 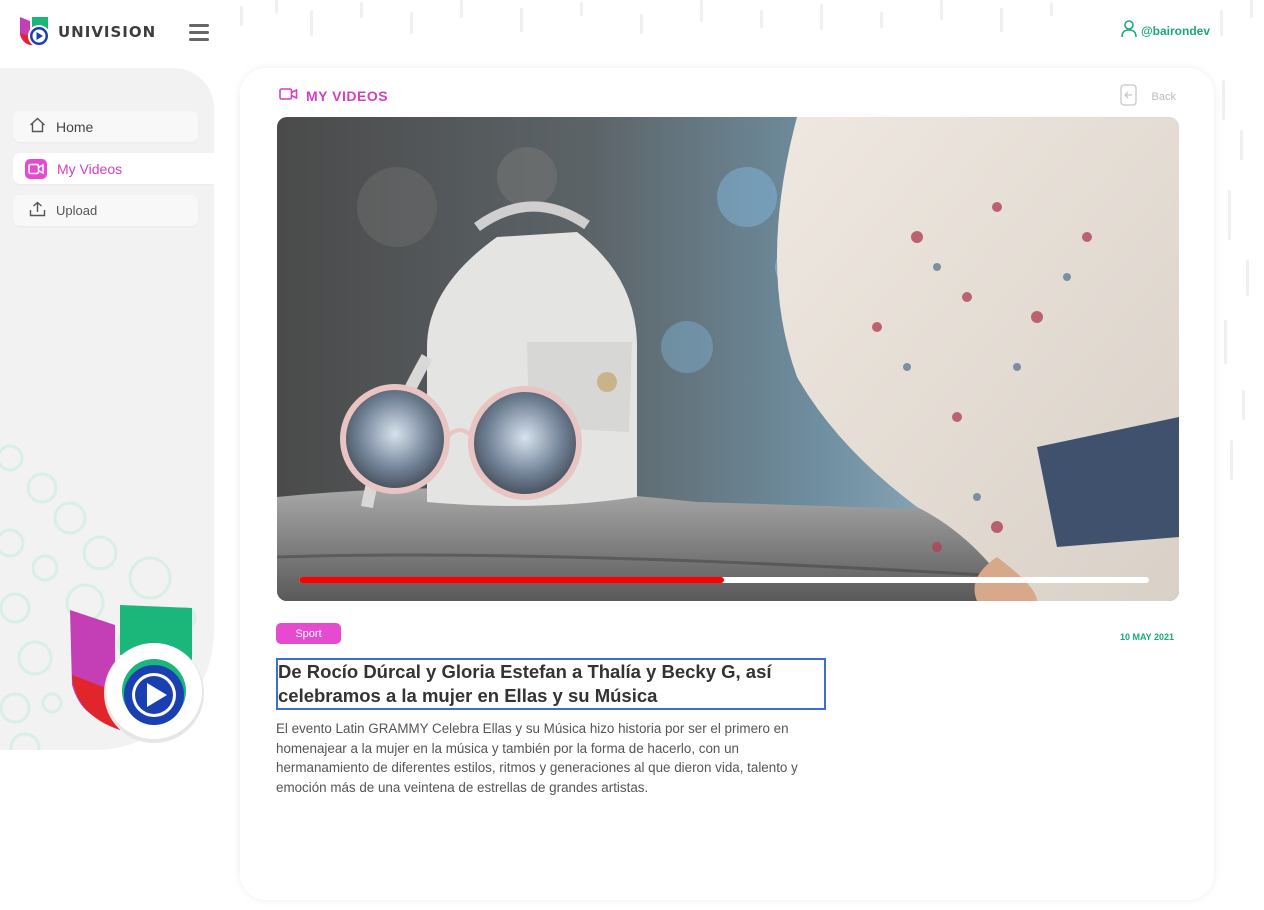 What do you see at coordinates (105, 126) in the screenshot?
I see `sidebar-item-home: Home` at bounding box center [105, 126].